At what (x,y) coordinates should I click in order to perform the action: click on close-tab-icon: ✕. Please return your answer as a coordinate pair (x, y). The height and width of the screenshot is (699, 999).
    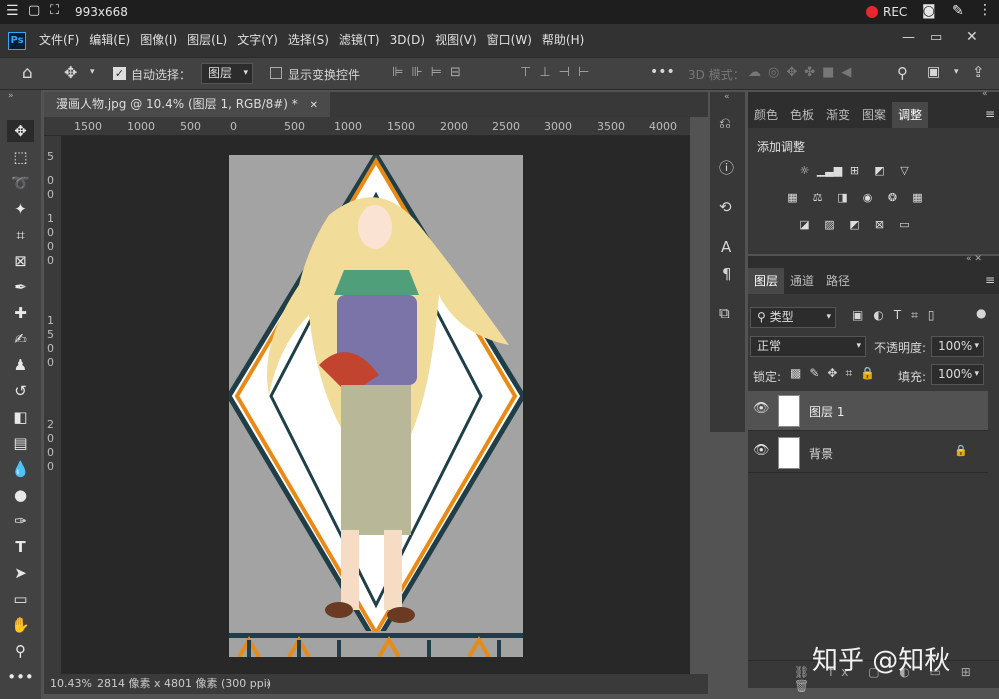
    Looking at the image, I should click on (314, 105).